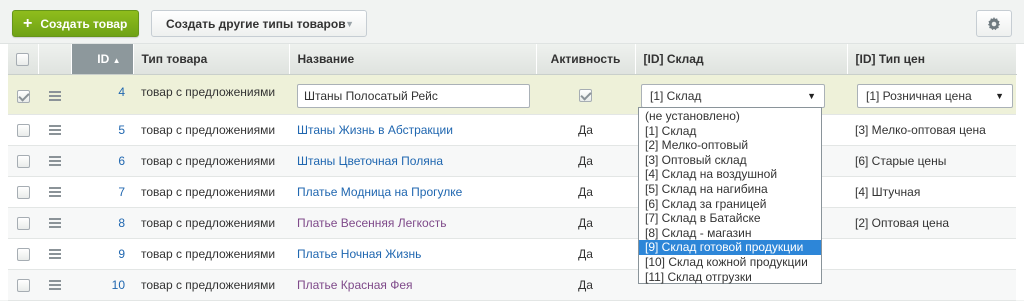 The image size is (1024, 301). What do you see at coordinates (355, 285) in the screenshot?
I see `product-name-link: Платье Красная Фея` at bounding box center [355, 285].